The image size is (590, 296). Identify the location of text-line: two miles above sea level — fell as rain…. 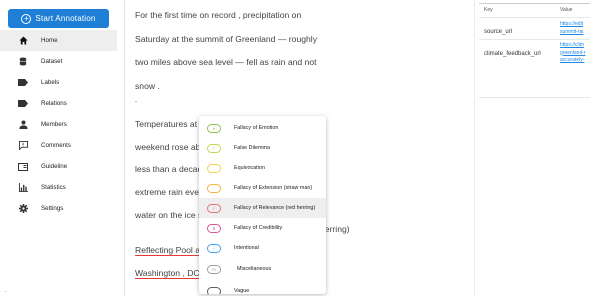
(226, 62).